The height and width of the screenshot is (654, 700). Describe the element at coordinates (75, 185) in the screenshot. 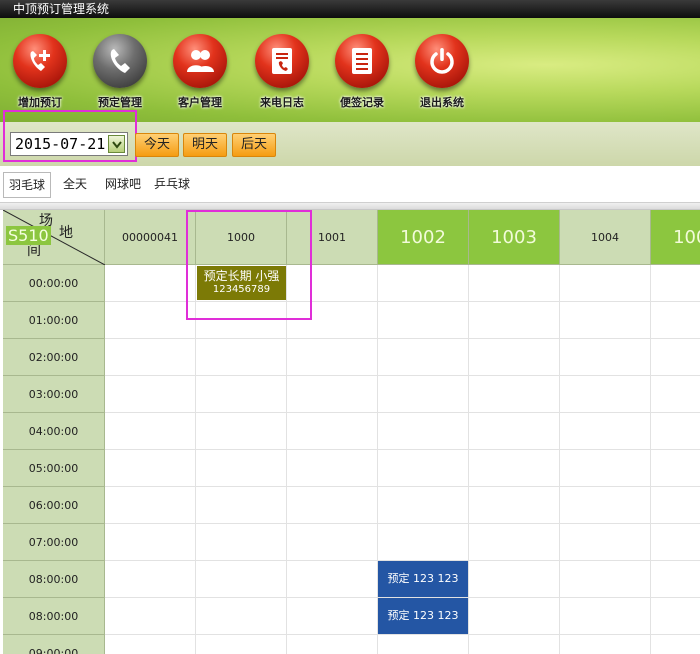

I see `tab-all-day: 全天` at that location.